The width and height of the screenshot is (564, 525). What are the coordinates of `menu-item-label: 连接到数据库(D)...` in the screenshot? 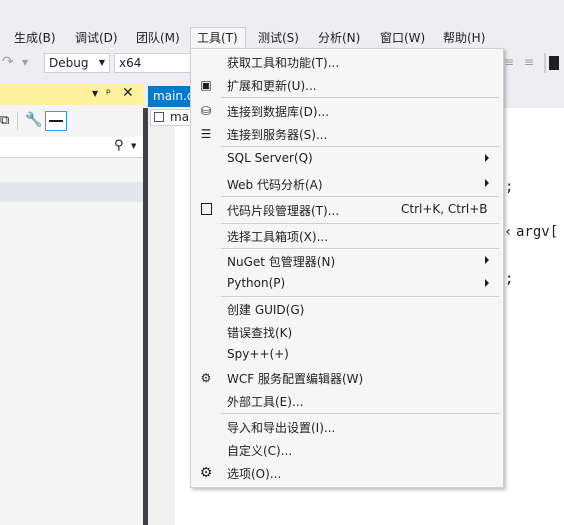 It's located at (278, 112).